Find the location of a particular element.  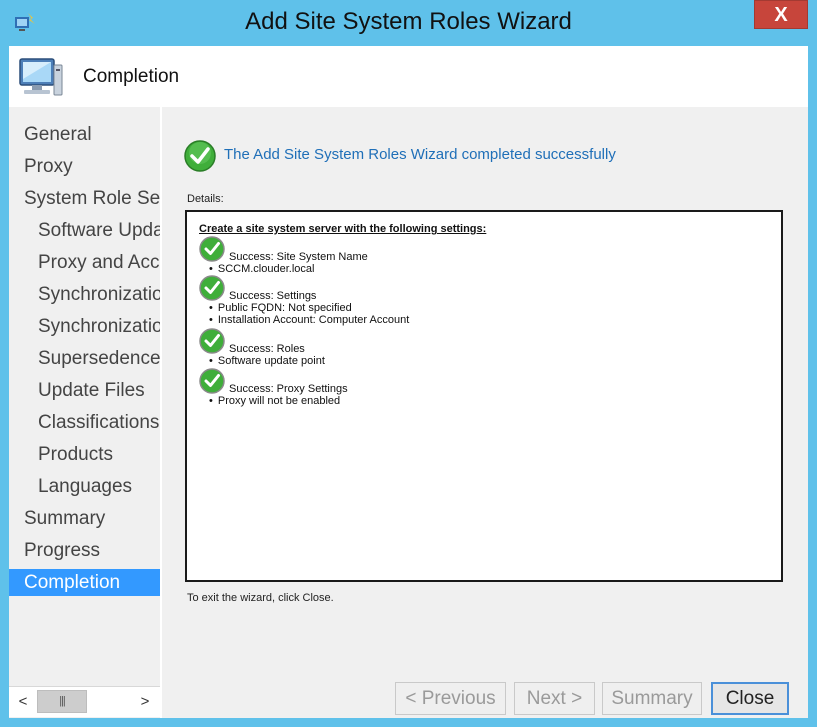

scroll-left-button: < is located at coordinates (23, 702).